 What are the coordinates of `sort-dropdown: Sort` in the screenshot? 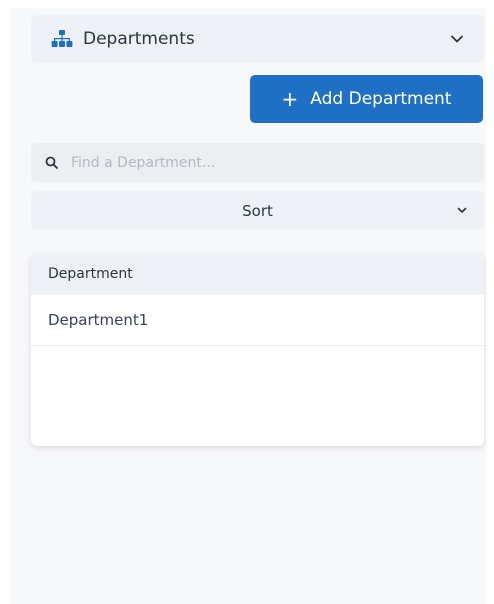 It's located at (257, 210).